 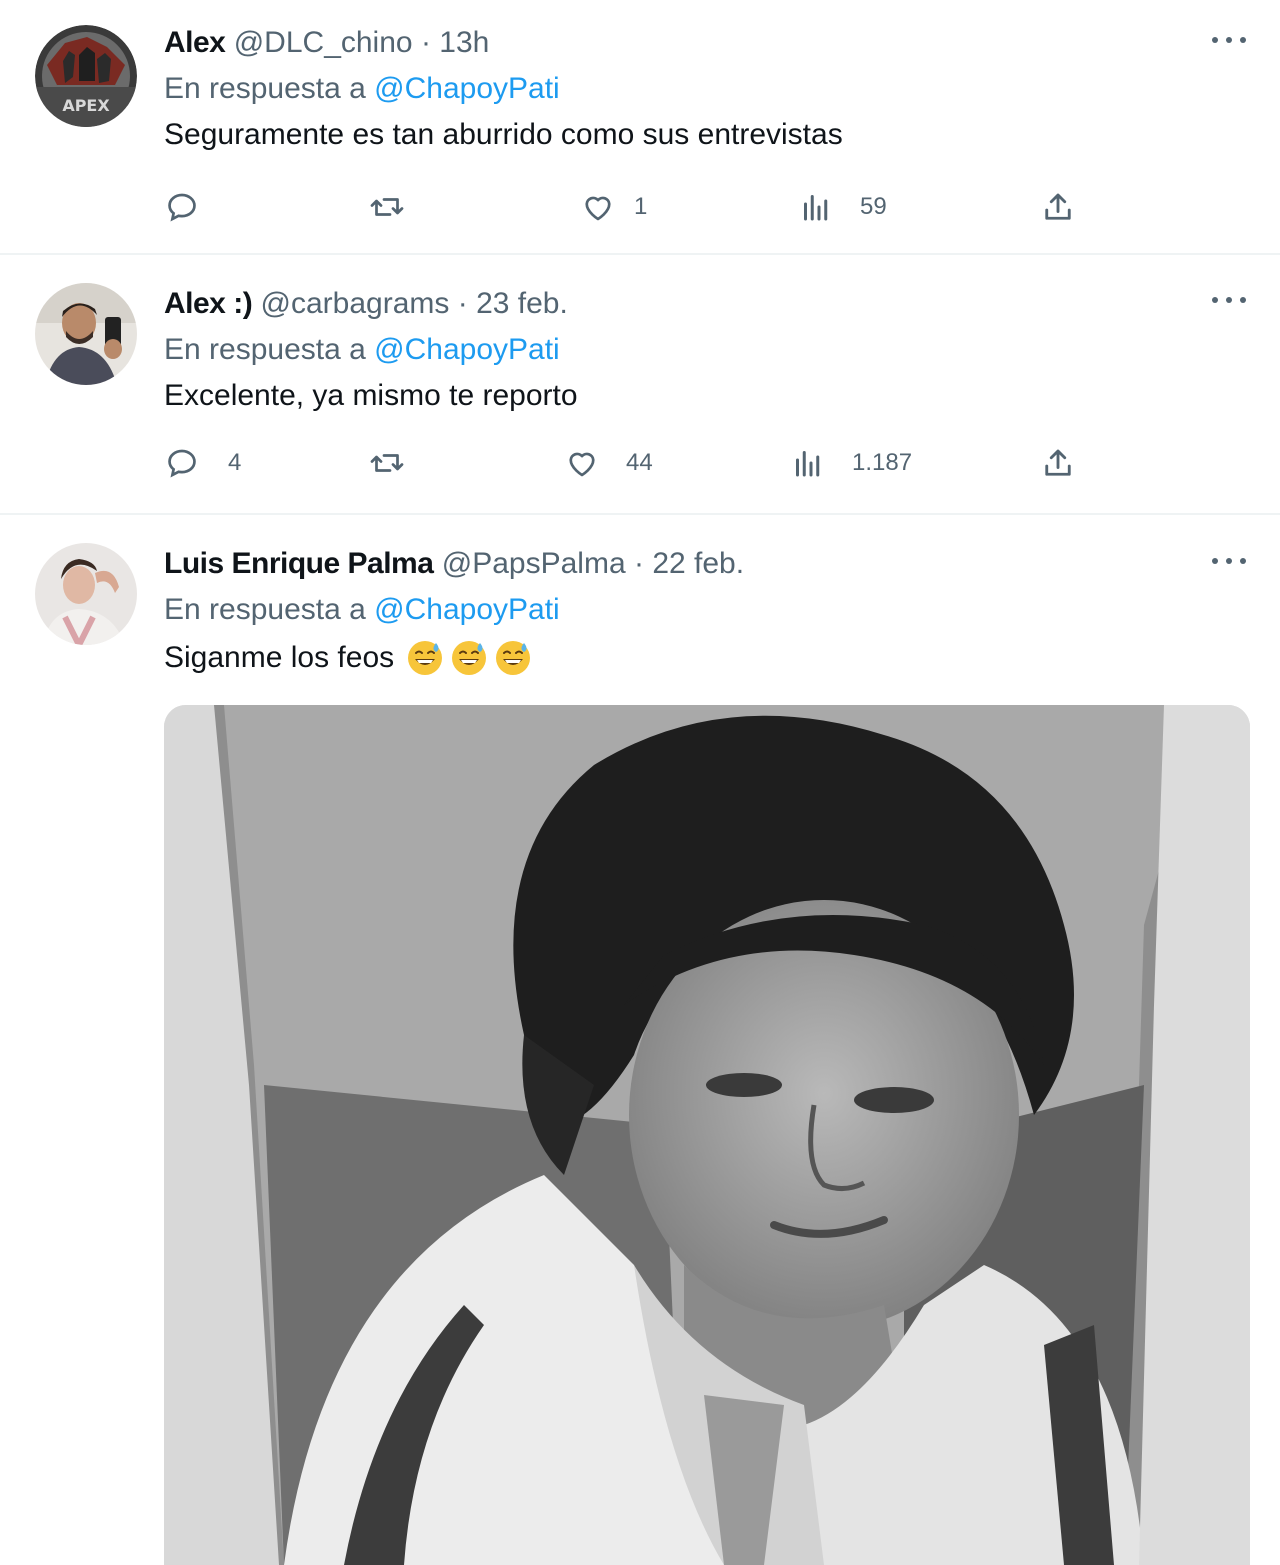 I want to click on tweet-header: Alex @DLC_chino · 13h, so click(x=326, y=43).